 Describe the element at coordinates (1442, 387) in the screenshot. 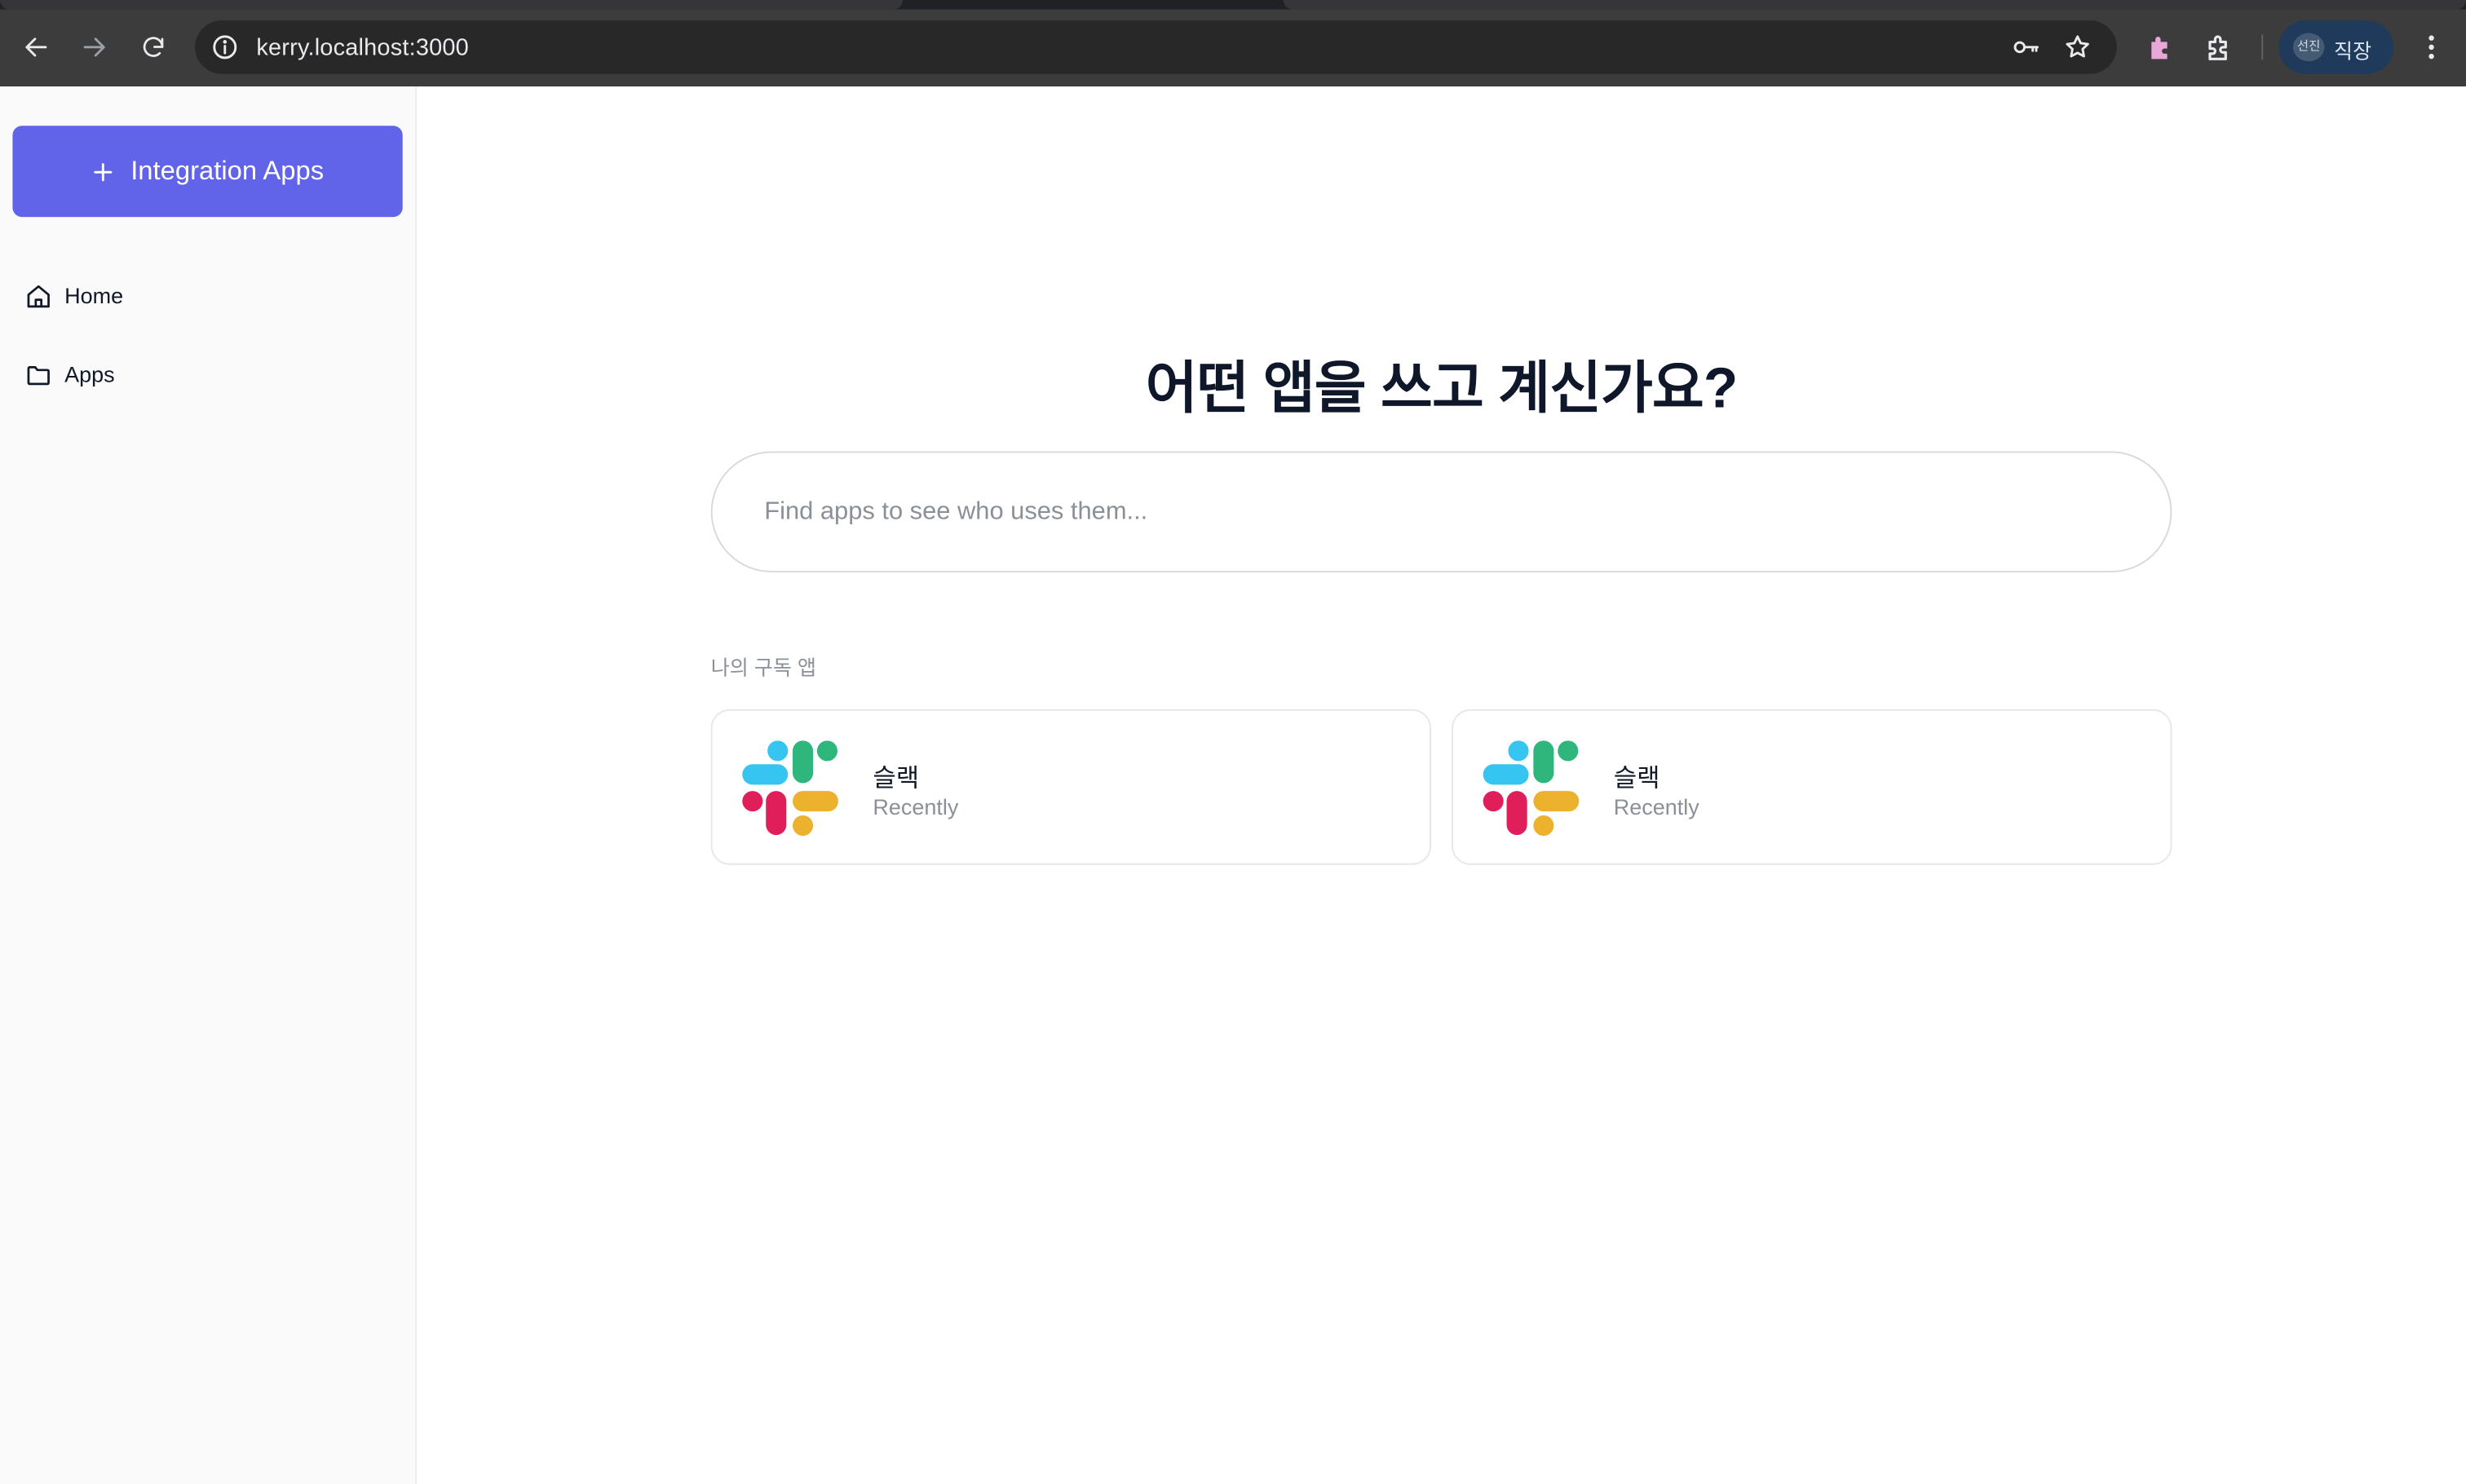

I see `page-title: 어떤 앱을 쓰고 계신가요?` at that location.